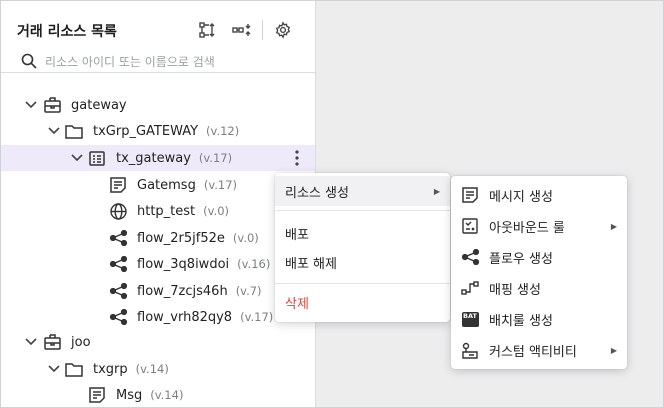 The image size is (664, 408). What do you see at coordinates (470, 288) in the screenshot?
I see `mapping-icon` at bounding box center [470, 288].